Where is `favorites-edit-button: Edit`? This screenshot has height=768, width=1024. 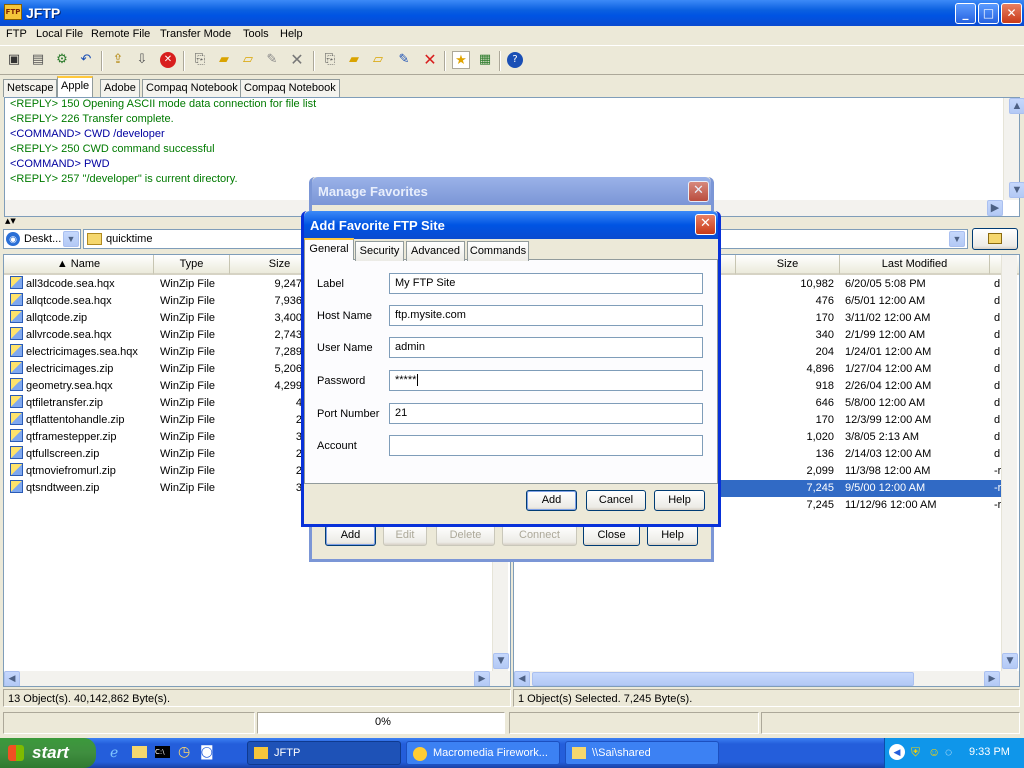 favorites-edit-button: Edit is located at coordinates (405, 535).